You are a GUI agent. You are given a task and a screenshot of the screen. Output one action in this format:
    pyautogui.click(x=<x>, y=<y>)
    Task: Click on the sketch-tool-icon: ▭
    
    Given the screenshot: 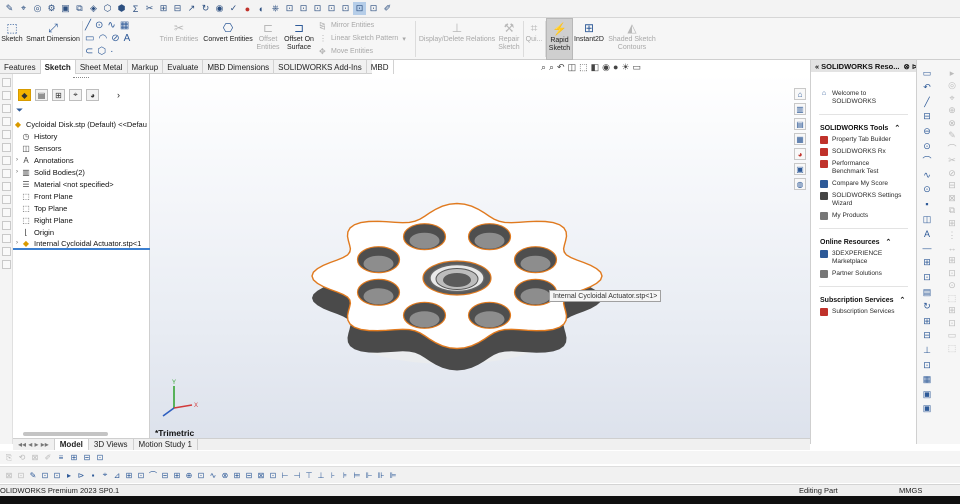 What is the action you would take?
    pyautogui.click(x=952, y=335)
    